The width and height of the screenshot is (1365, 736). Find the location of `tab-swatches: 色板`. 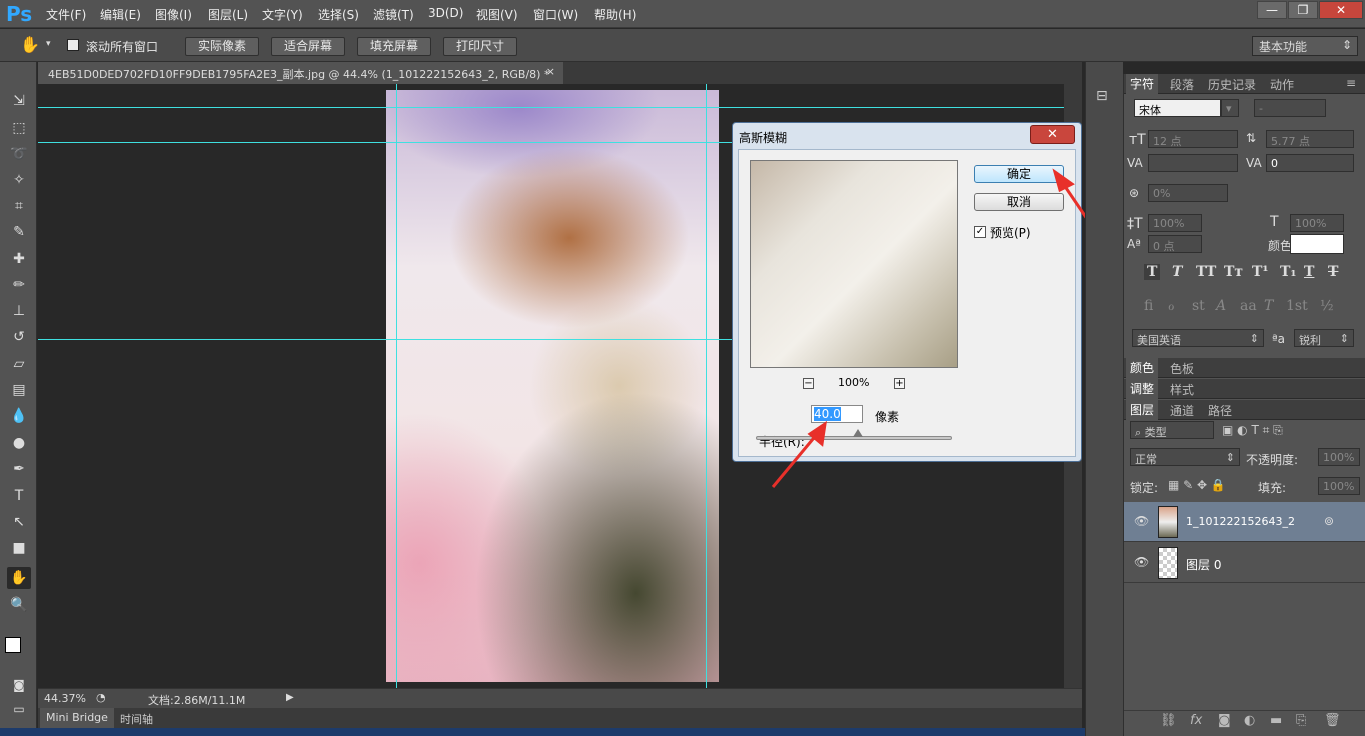

tab-swatches: 色板 is located at coordinates (1182, 368).